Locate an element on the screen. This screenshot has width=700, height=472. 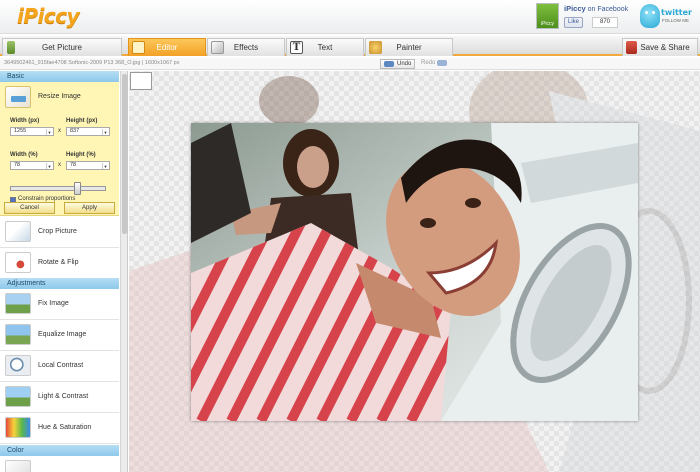
section-header-adjustments: Adjustments is located at coordinates (59, 283).